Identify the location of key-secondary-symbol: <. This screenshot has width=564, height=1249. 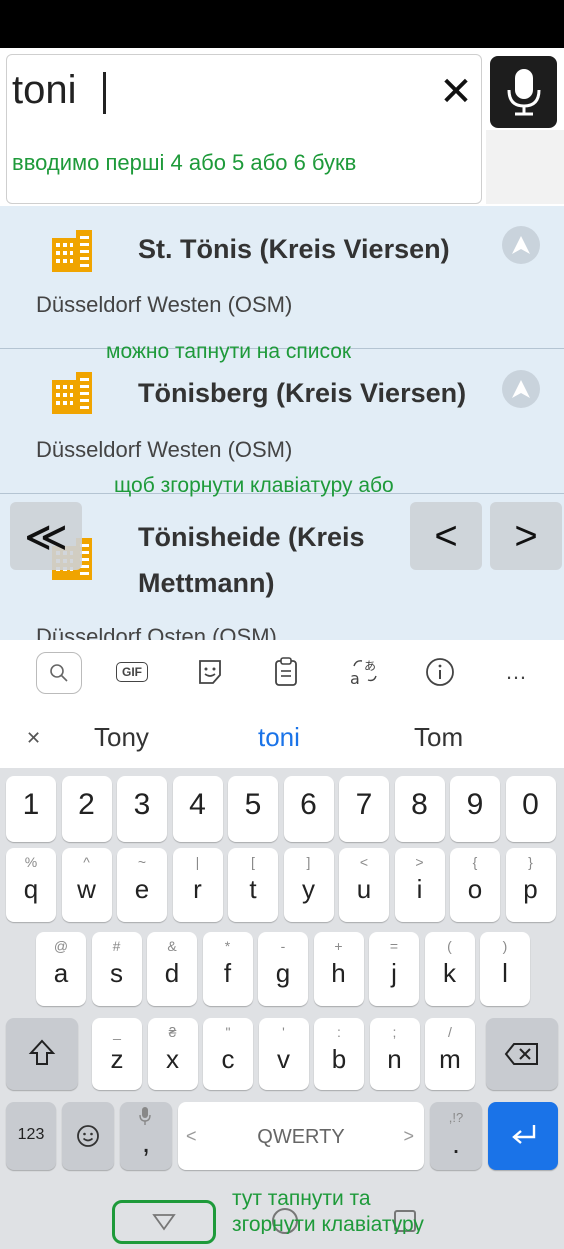
(364, 862).